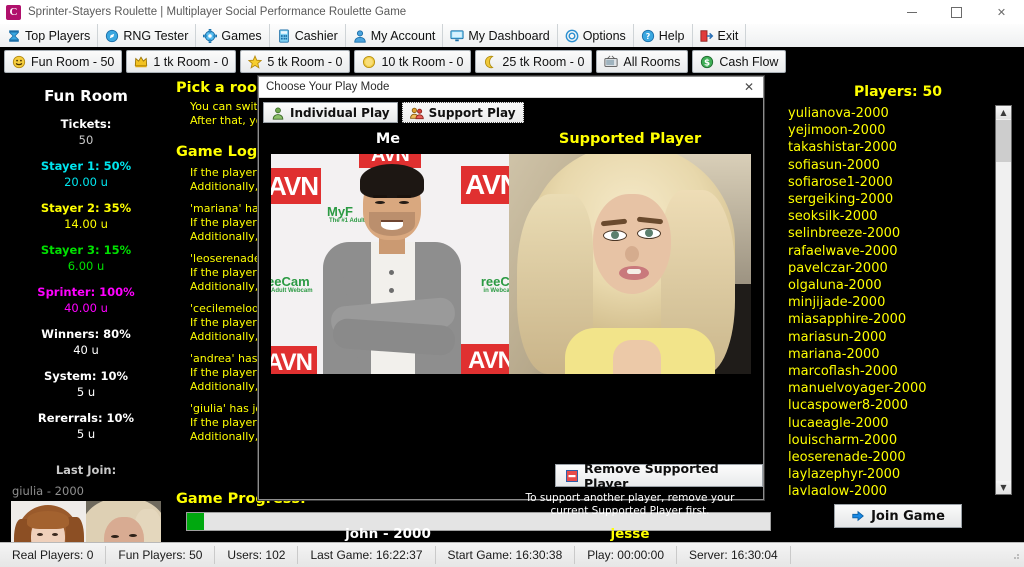  What do you see at coordinates (403, 35) in the screenshot?
I see `menu-item-label: My Account` at bounding box center [403, 35].